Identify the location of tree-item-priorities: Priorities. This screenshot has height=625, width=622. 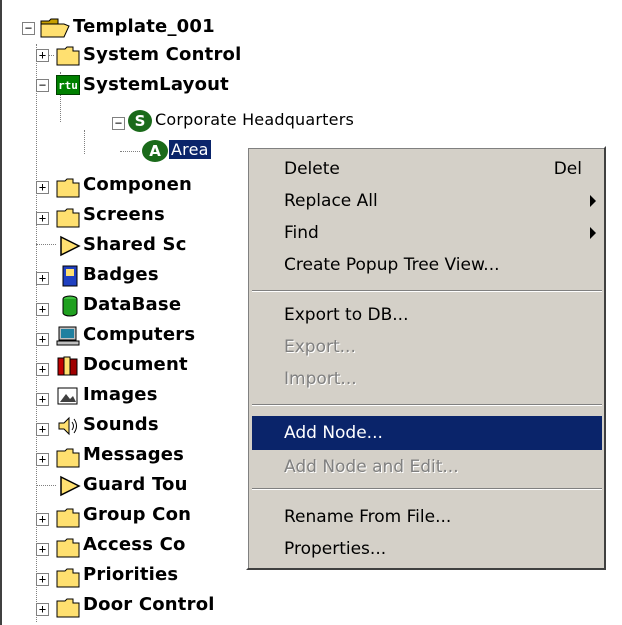
(130, 574).